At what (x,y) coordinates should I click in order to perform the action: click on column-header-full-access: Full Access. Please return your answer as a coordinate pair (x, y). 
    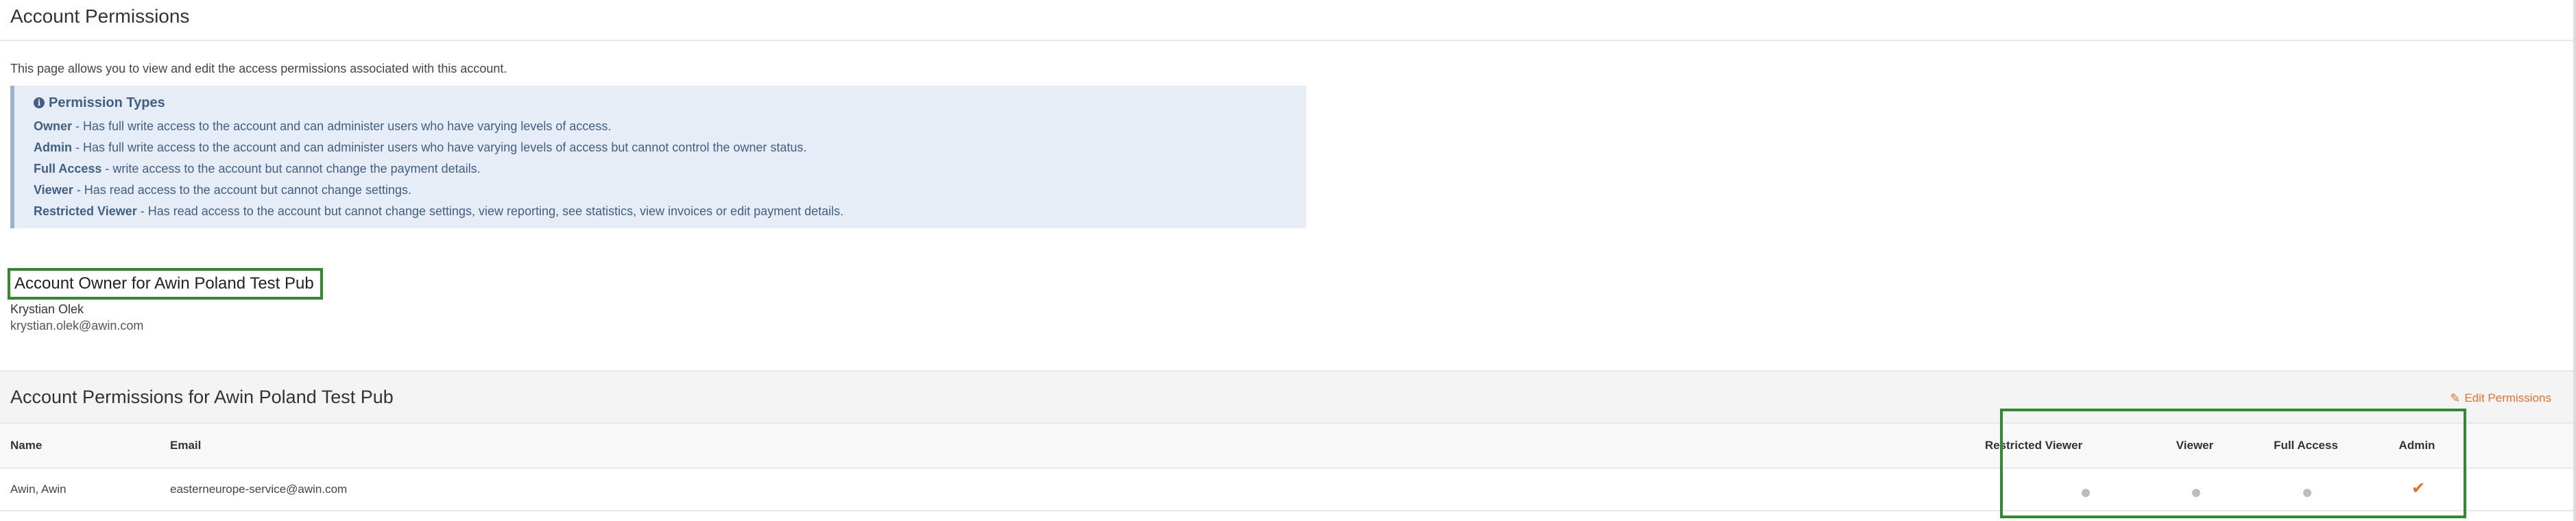
    Looking at the image, I should click on (2306, 445).